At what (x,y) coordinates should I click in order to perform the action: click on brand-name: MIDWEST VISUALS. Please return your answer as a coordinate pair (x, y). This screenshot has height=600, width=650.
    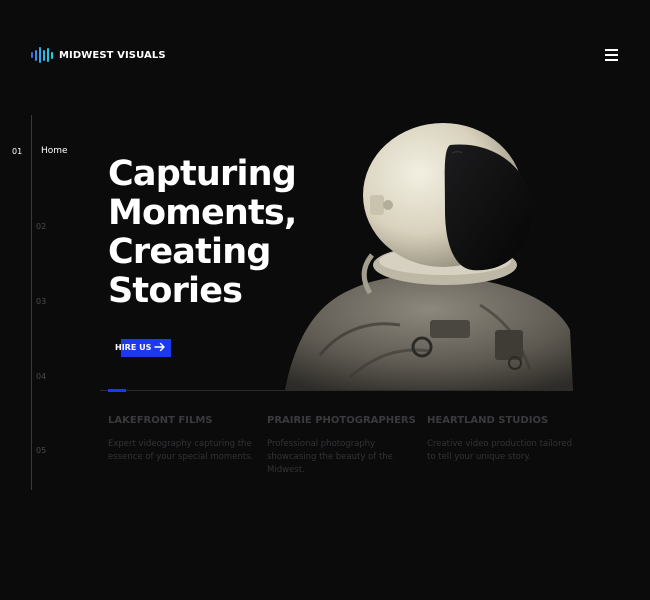
    Looking at the image, I should click on (112, 55).